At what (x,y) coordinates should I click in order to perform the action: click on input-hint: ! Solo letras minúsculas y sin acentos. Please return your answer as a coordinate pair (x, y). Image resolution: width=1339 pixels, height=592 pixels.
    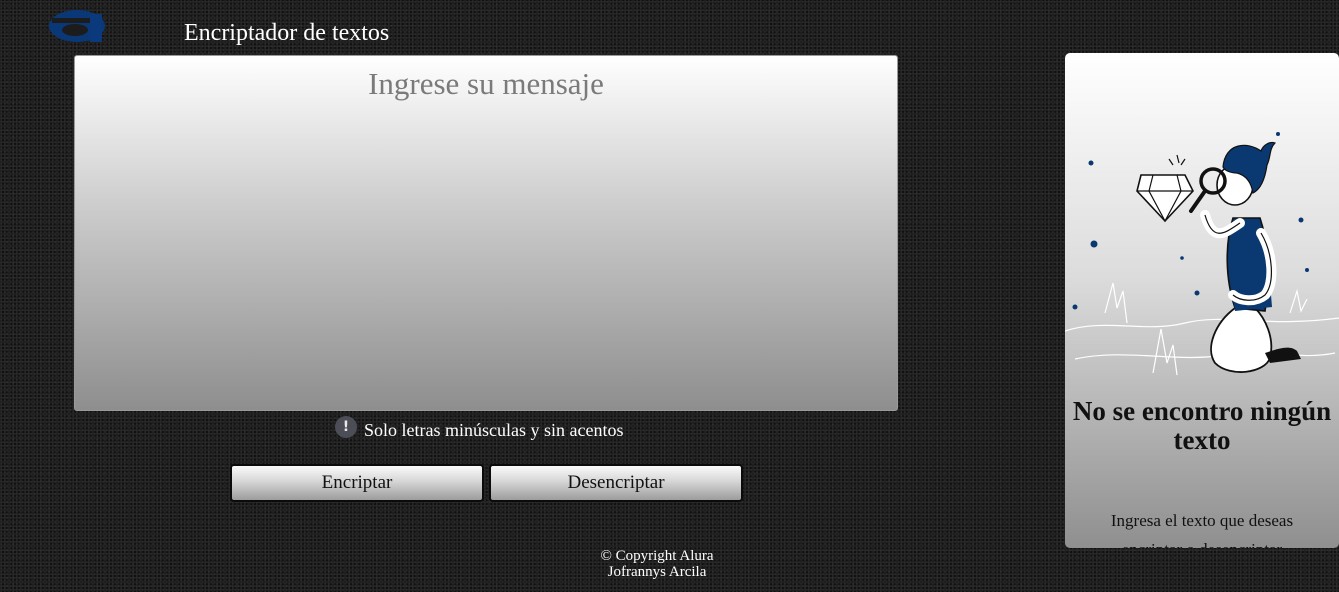
    Looking at the image, I should click on (479, 430).